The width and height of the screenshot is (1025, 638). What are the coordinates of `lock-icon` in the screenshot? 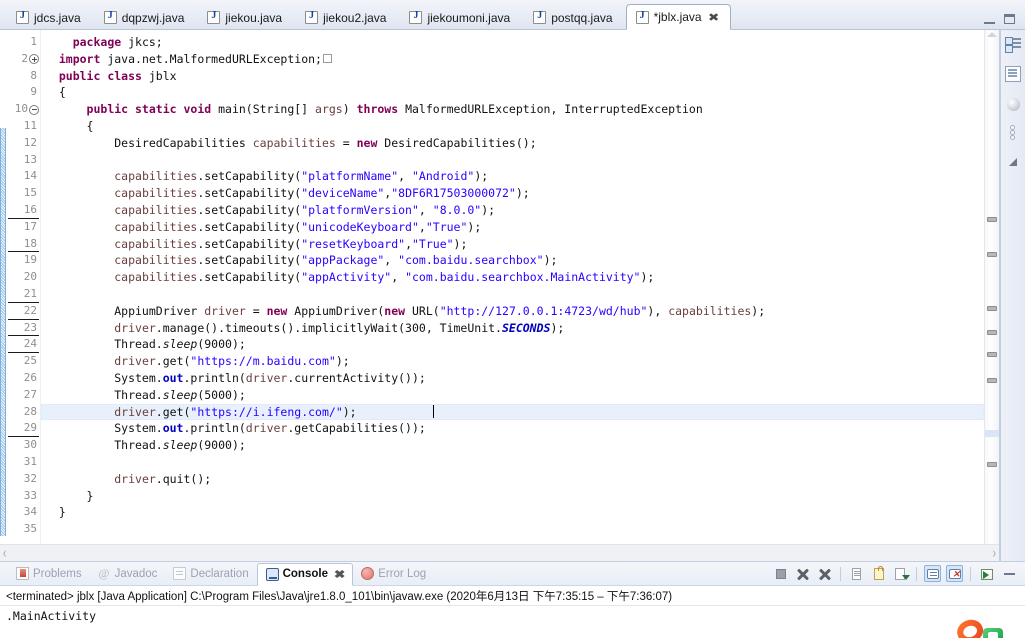 It's located at (879, 573).